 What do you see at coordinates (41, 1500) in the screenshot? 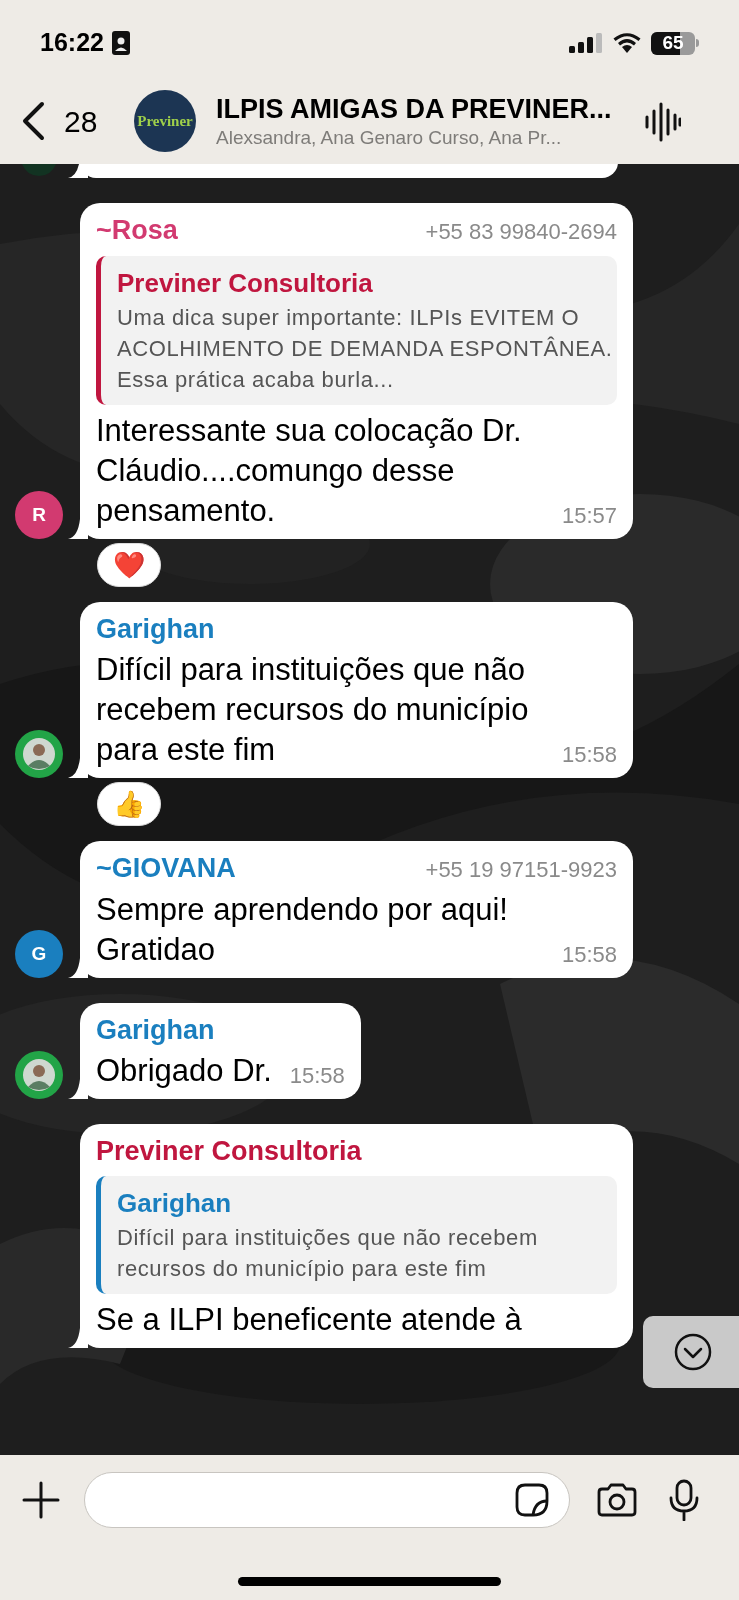
I see `add-icon` at bounding box center [41, 1500].